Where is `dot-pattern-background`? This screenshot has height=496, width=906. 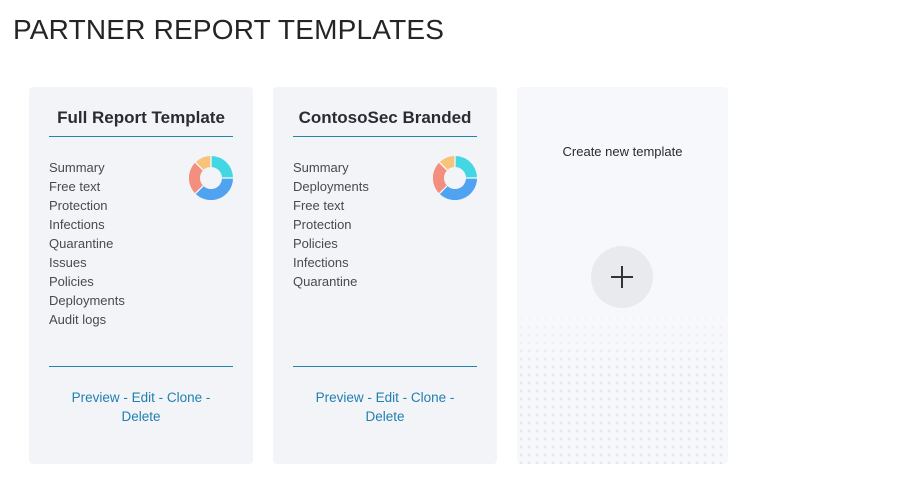
dot-pattern-background is located at coordinates (622, 385).